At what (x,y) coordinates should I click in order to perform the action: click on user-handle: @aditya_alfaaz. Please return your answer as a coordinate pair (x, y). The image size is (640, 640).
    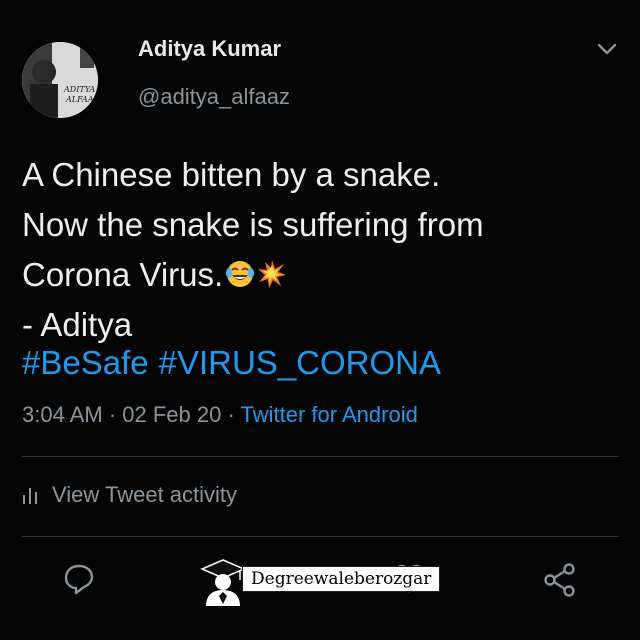
    Looking at the image, I should click on (214, 97).